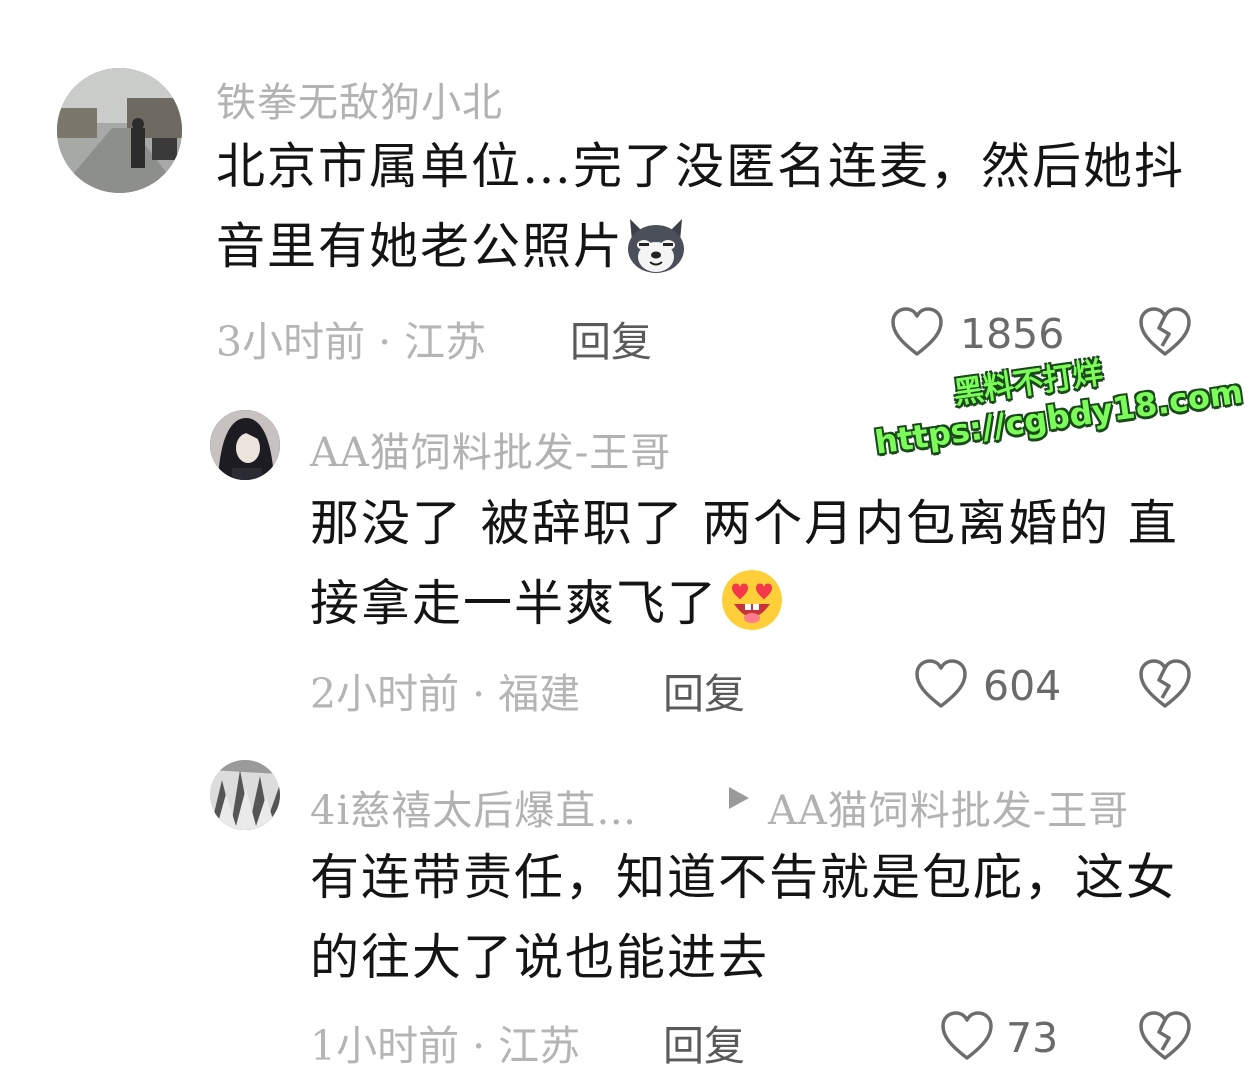 Image resolution: width=1260 pixels, height=1078 pixels. What do you see at coordinates (420, 246) in the screenshot?
I see `comment-text-line2-text: 音里有她老公照片` at bounding box center [420, 246].